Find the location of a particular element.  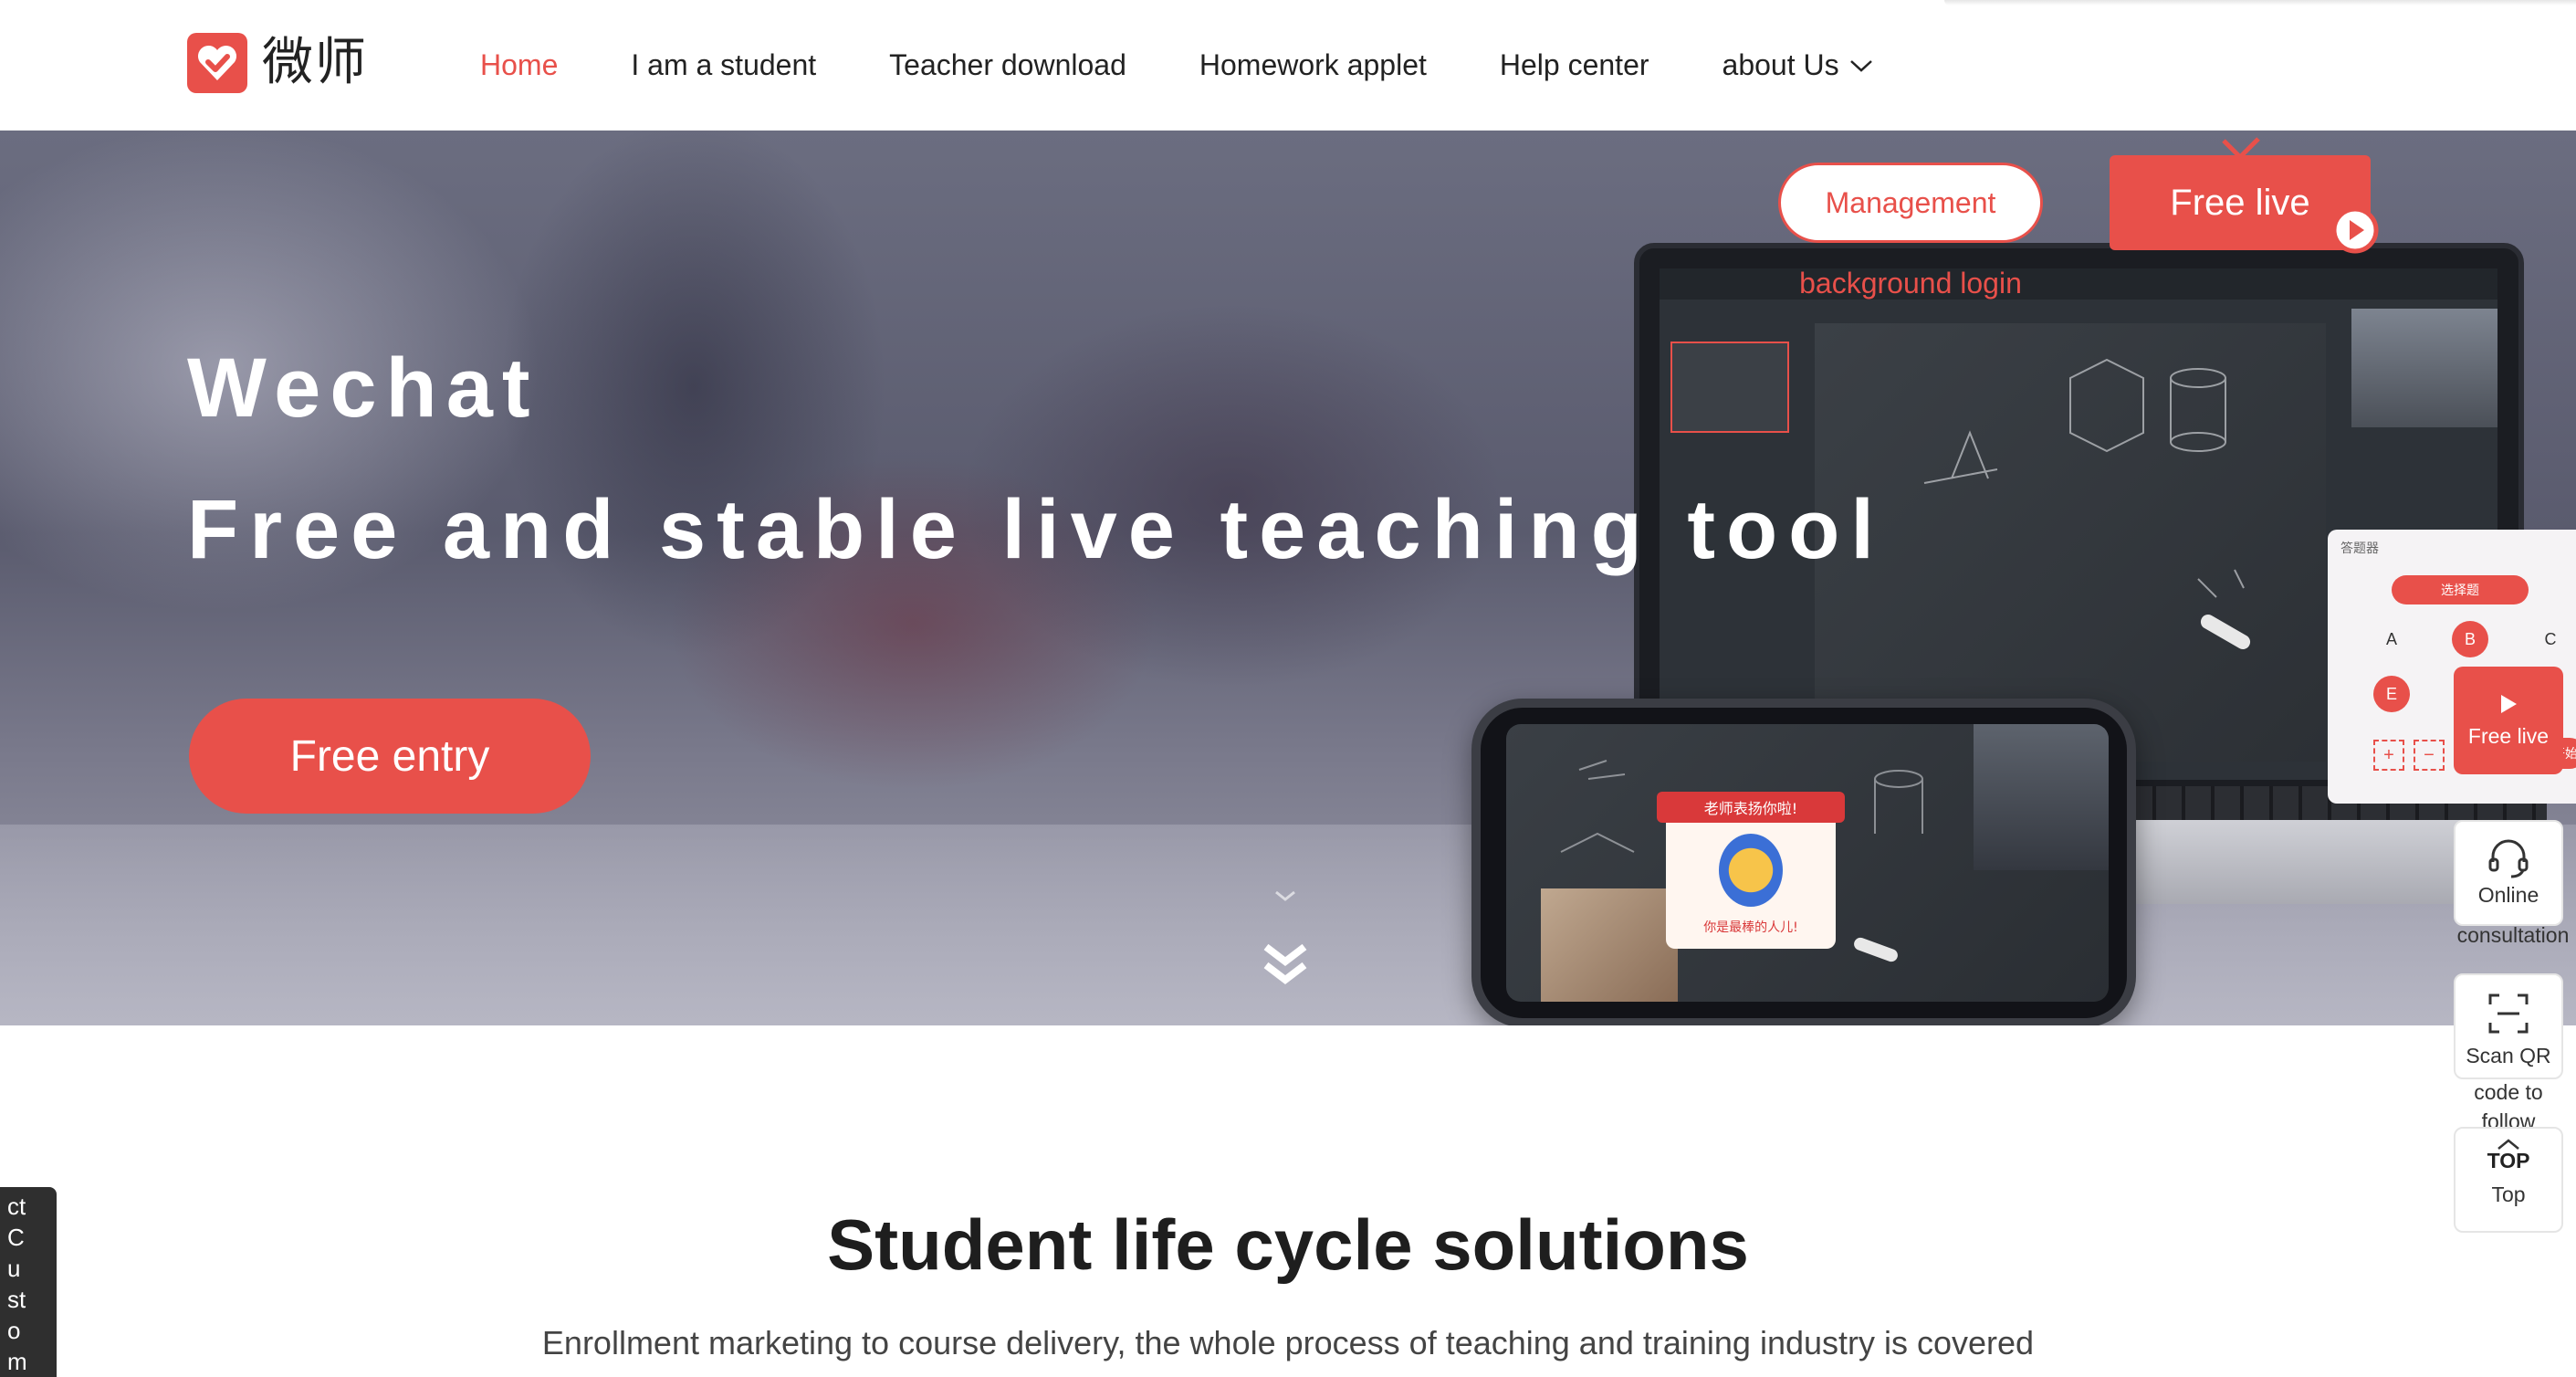

heart-check-icon is located at coordinates (217, 63).